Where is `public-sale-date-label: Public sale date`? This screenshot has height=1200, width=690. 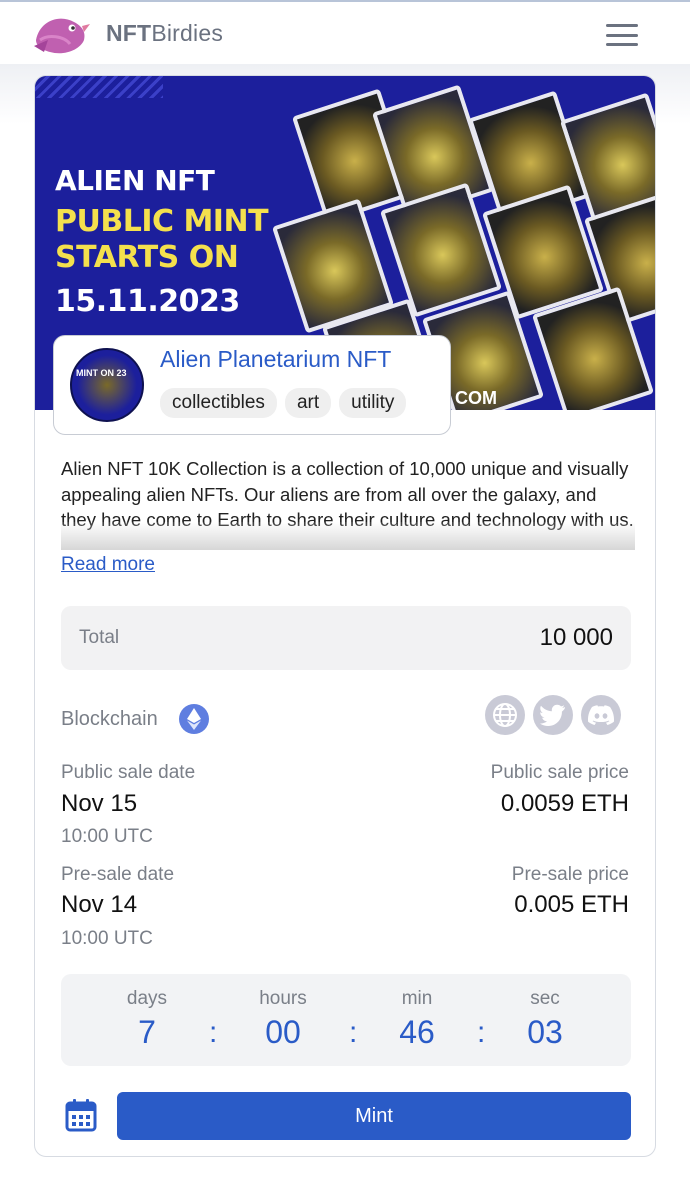
public-sale-date-label: Public sale date is located at coordinates (128, 772).